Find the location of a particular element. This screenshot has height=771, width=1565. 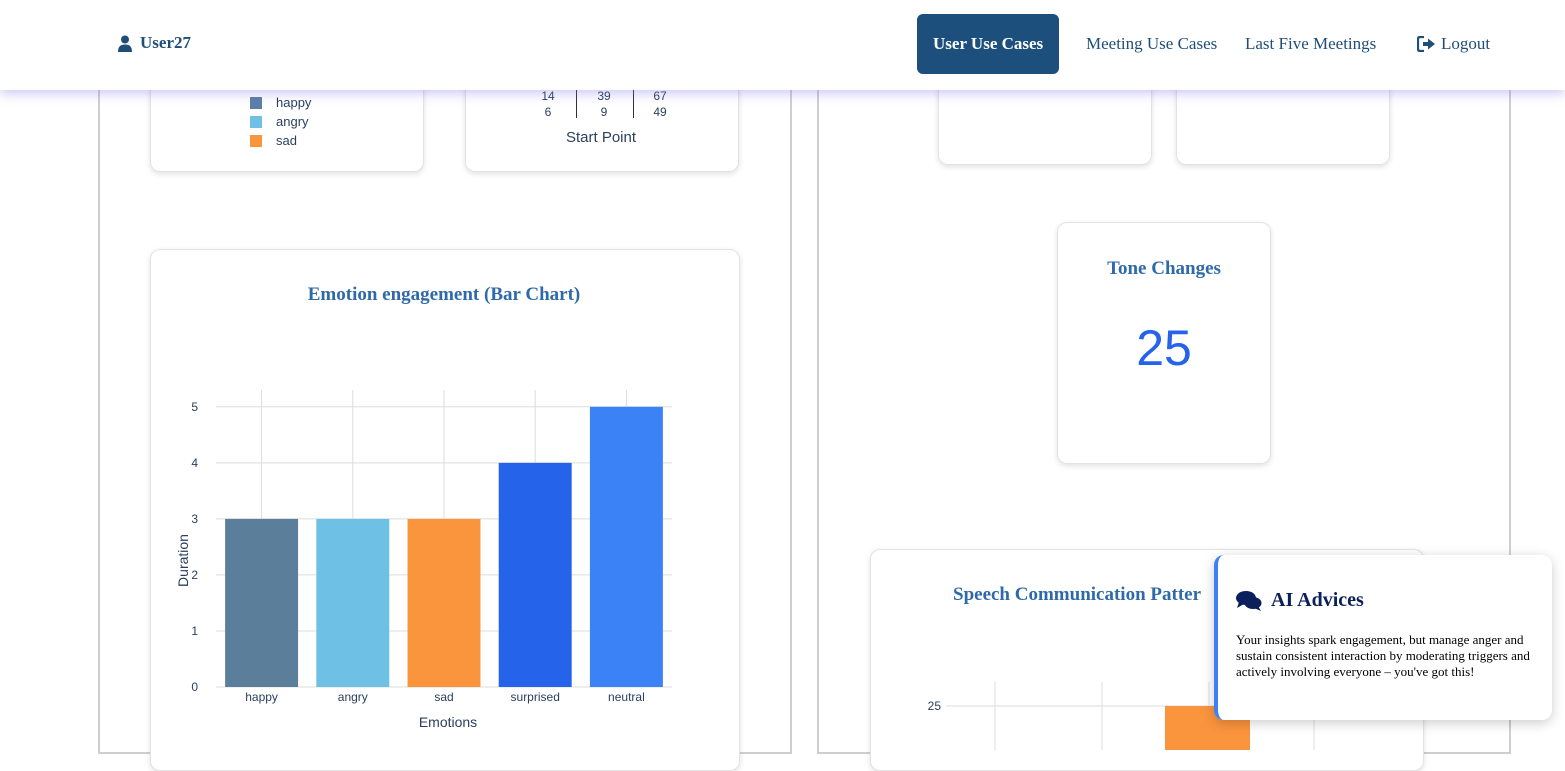

nav-last-five-meetings: Last Five Meetings is located at coordinates (1310, 44).